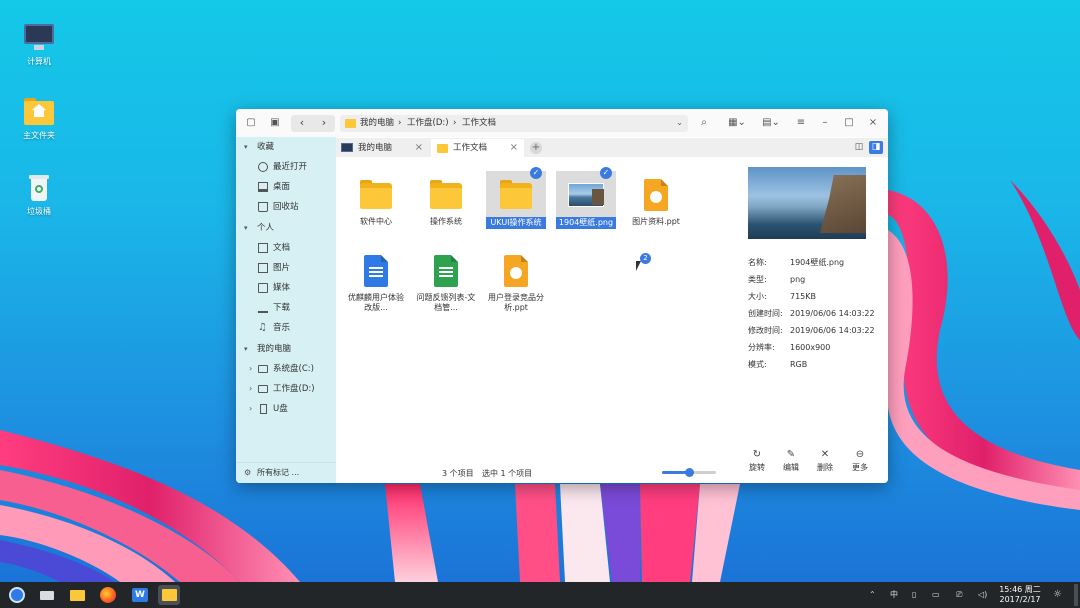 This screenshot has height=608, width=1080. I want to click on file-name: 图片资料.ppt, so click(656, 221).